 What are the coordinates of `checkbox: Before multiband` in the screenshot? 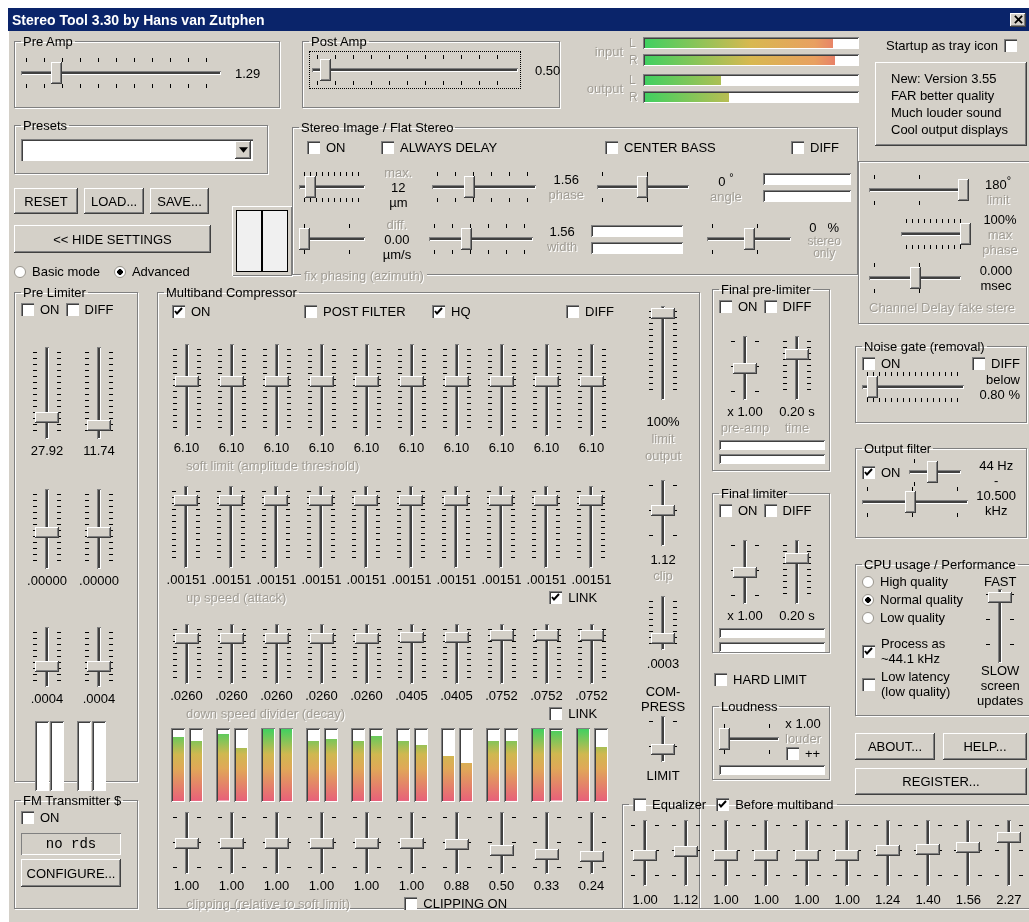 It's located at (775, 804).